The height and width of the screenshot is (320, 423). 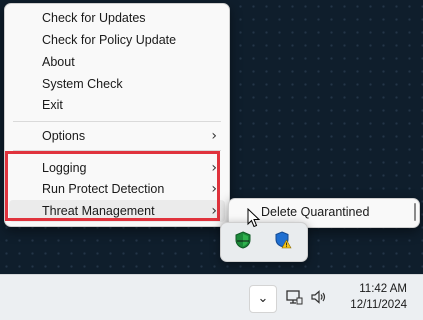 I want to click on menu-item-about: About, so click(x=117, y=62).